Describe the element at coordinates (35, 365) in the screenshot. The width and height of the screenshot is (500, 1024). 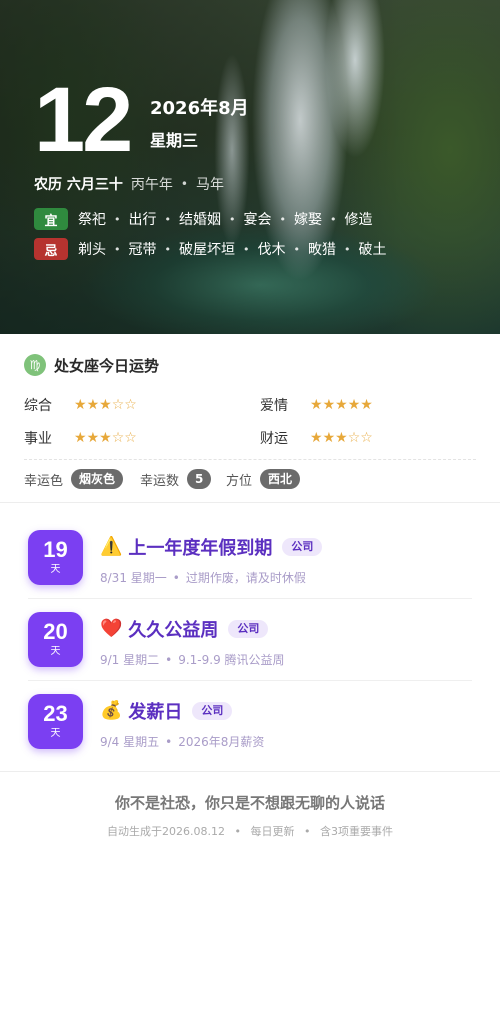
I see `virgo-icon: ♍` at that location.